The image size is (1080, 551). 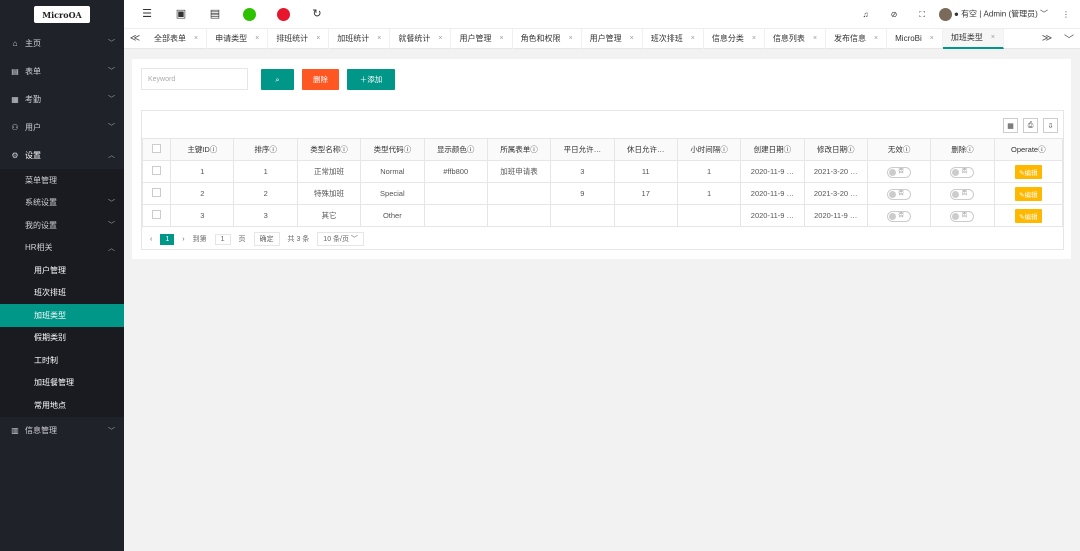 What do you see at coordinates (62, 127) in the screenshot?
I see `sidebar-item-3: ⚇ 用户 ﹀` at bounding box center [62, 127].